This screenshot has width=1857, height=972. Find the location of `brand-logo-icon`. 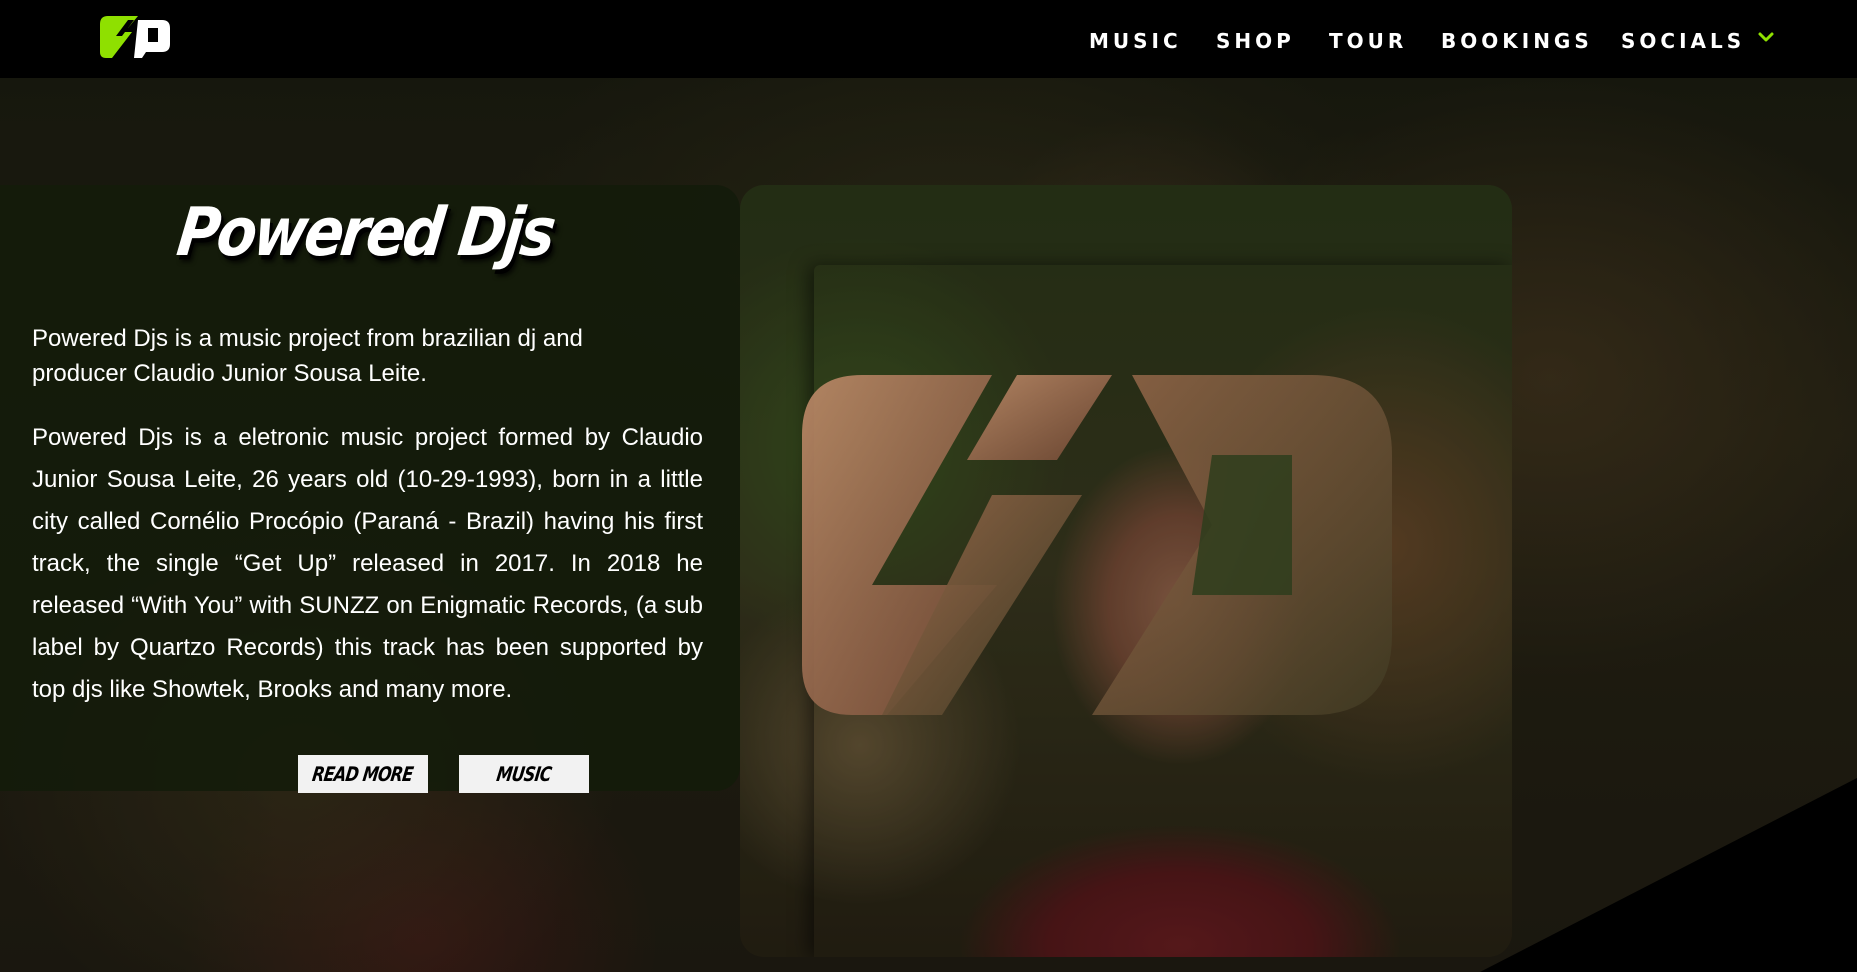

brand-logo-icon is located at coordinates (135, 37).